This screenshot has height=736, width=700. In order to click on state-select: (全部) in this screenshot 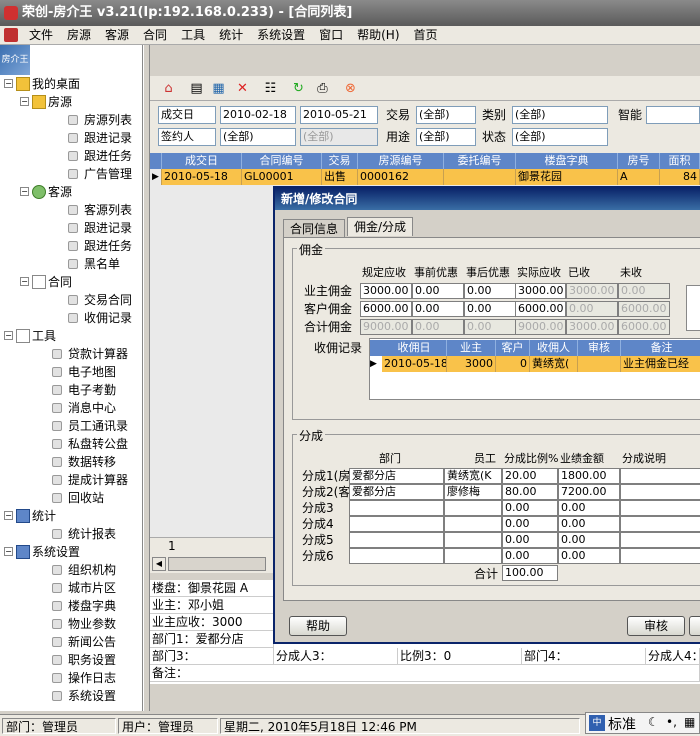, I will do `click(560, 137)`.